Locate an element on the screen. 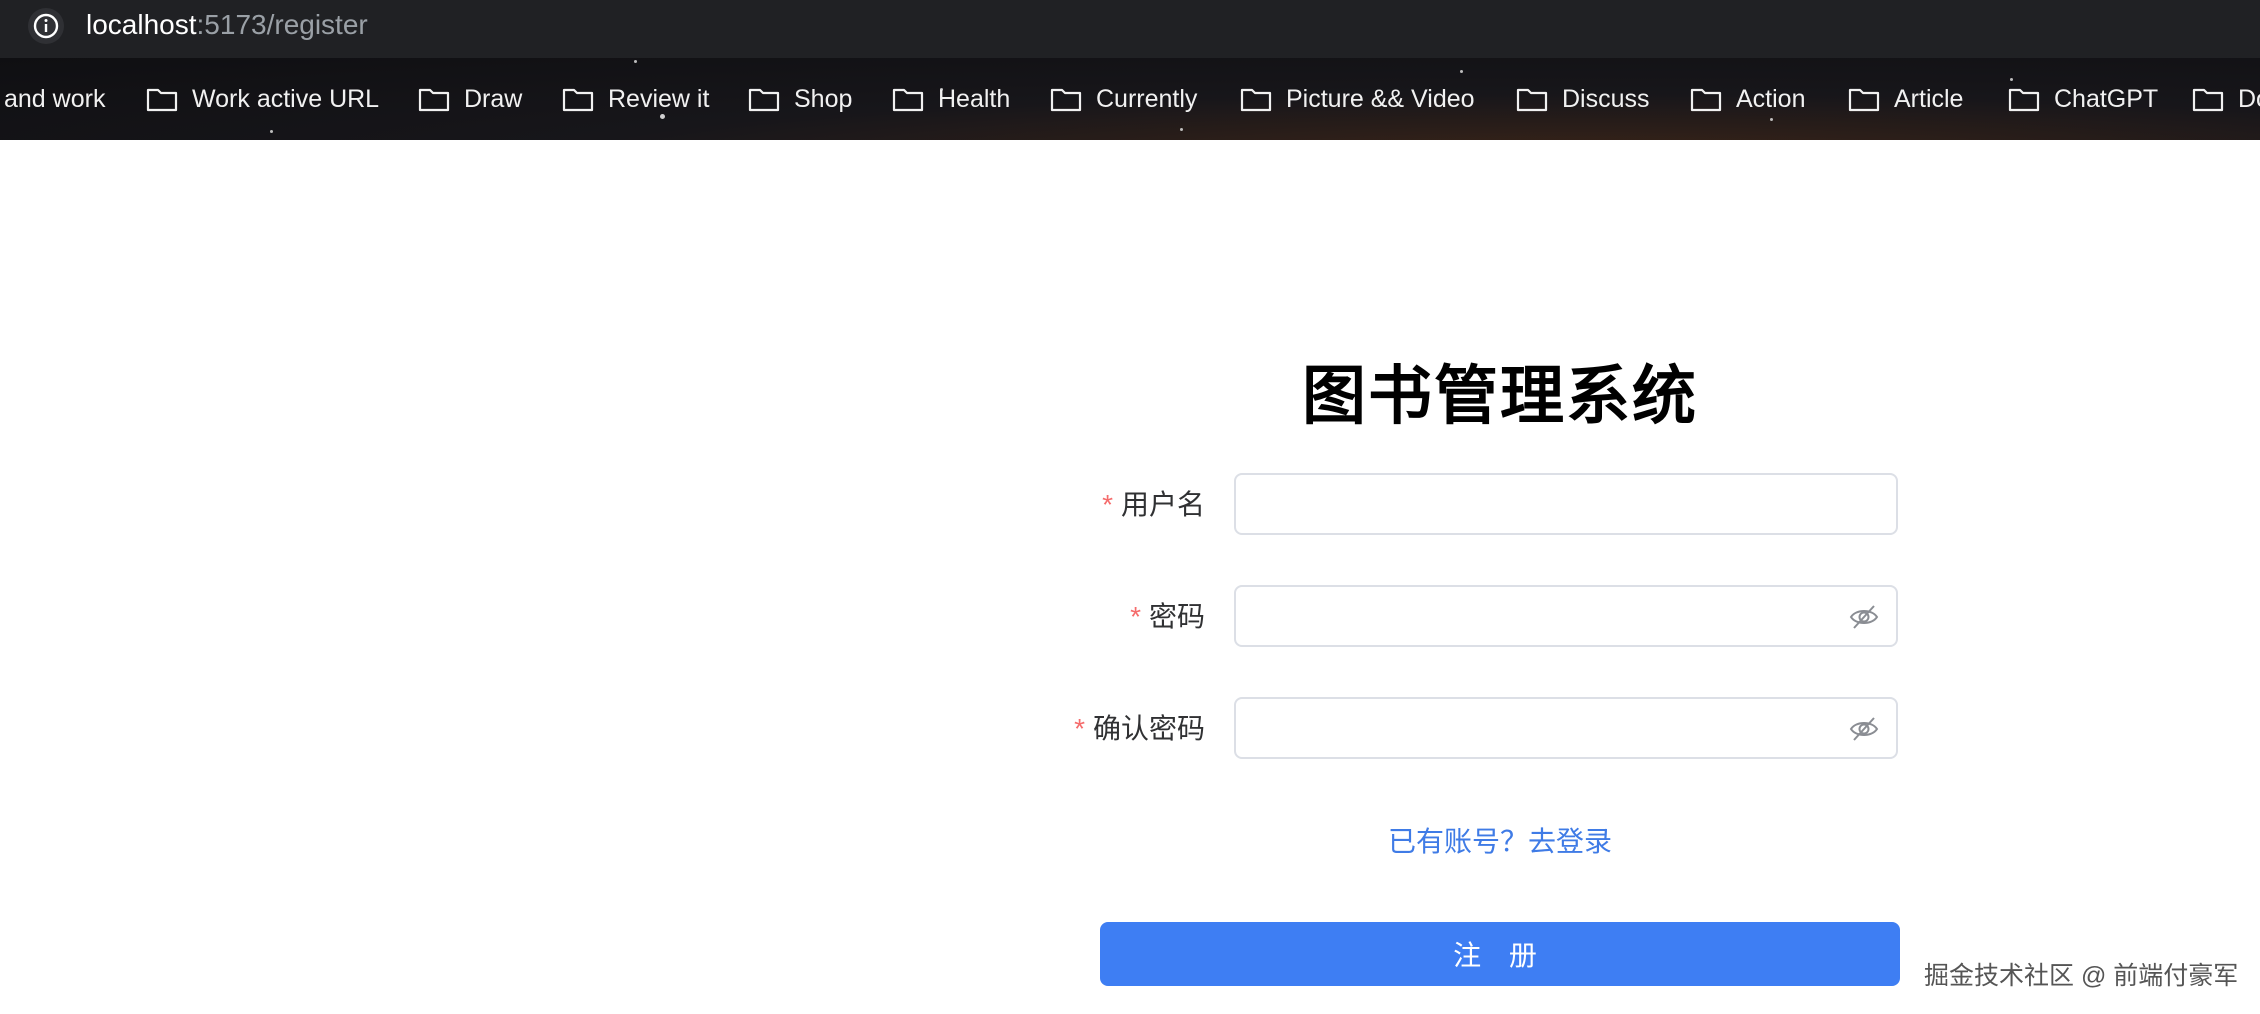 The height and width of the screenshot is (1014, 2260). address-bar: localhost:5173/register is located at coordinates (1130, 29).